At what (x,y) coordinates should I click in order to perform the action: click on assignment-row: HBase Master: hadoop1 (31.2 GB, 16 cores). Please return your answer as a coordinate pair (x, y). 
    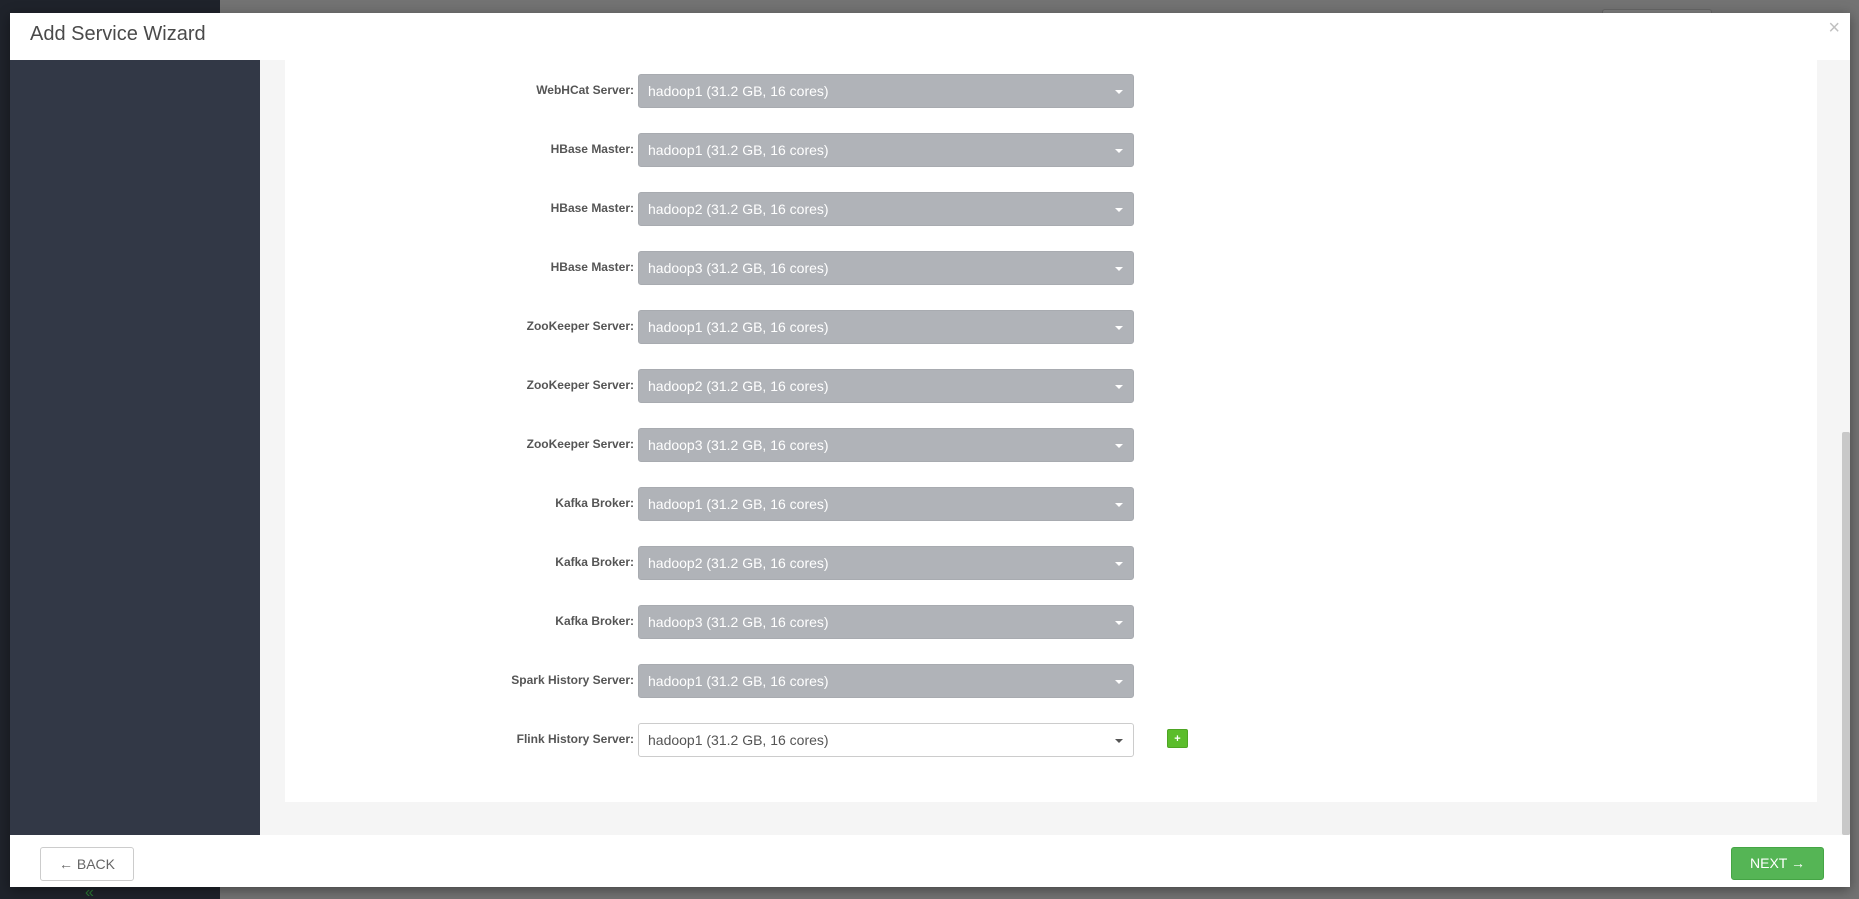
    Looking at the image, I should click on (1051, 150).